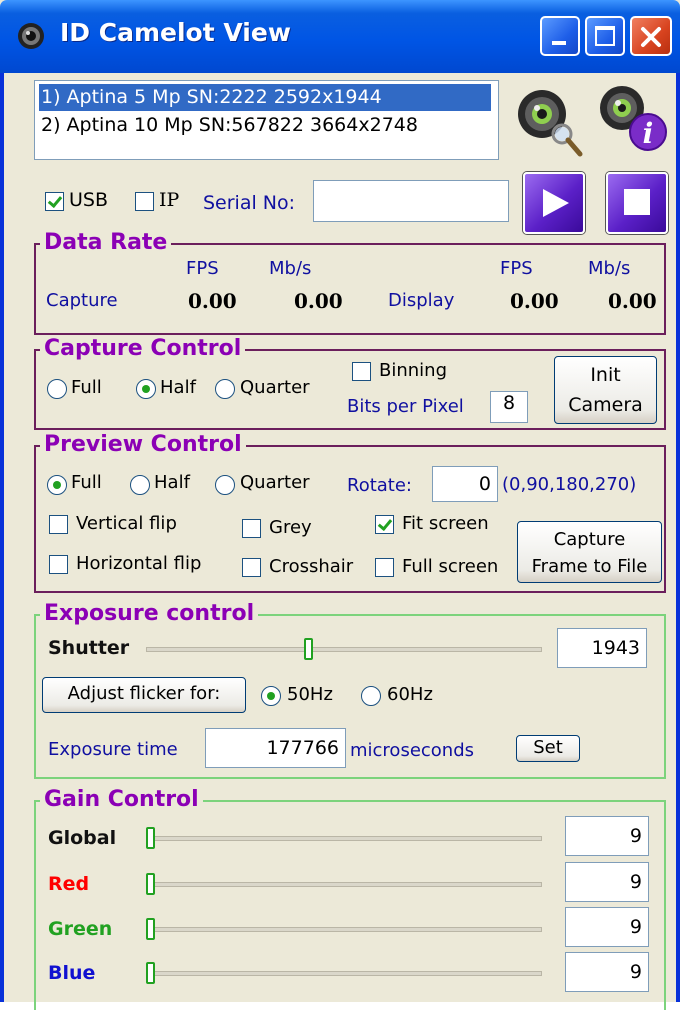 The height and width of the screenshot is (1010, 680). What do you see at coordinates (607, 836) in the screenshot?
I see `gain-global-value: 9` at bounding box center [607, 836].